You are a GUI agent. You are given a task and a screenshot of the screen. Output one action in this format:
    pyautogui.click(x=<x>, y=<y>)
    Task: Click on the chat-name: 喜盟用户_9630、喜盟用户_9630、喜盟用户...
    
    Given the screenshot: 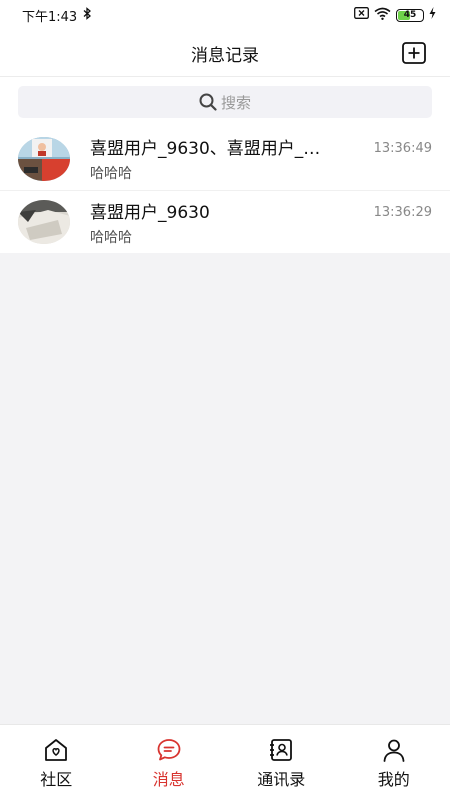 What is the action you would take?
    pyautogui.click(x=210, y=149)
    